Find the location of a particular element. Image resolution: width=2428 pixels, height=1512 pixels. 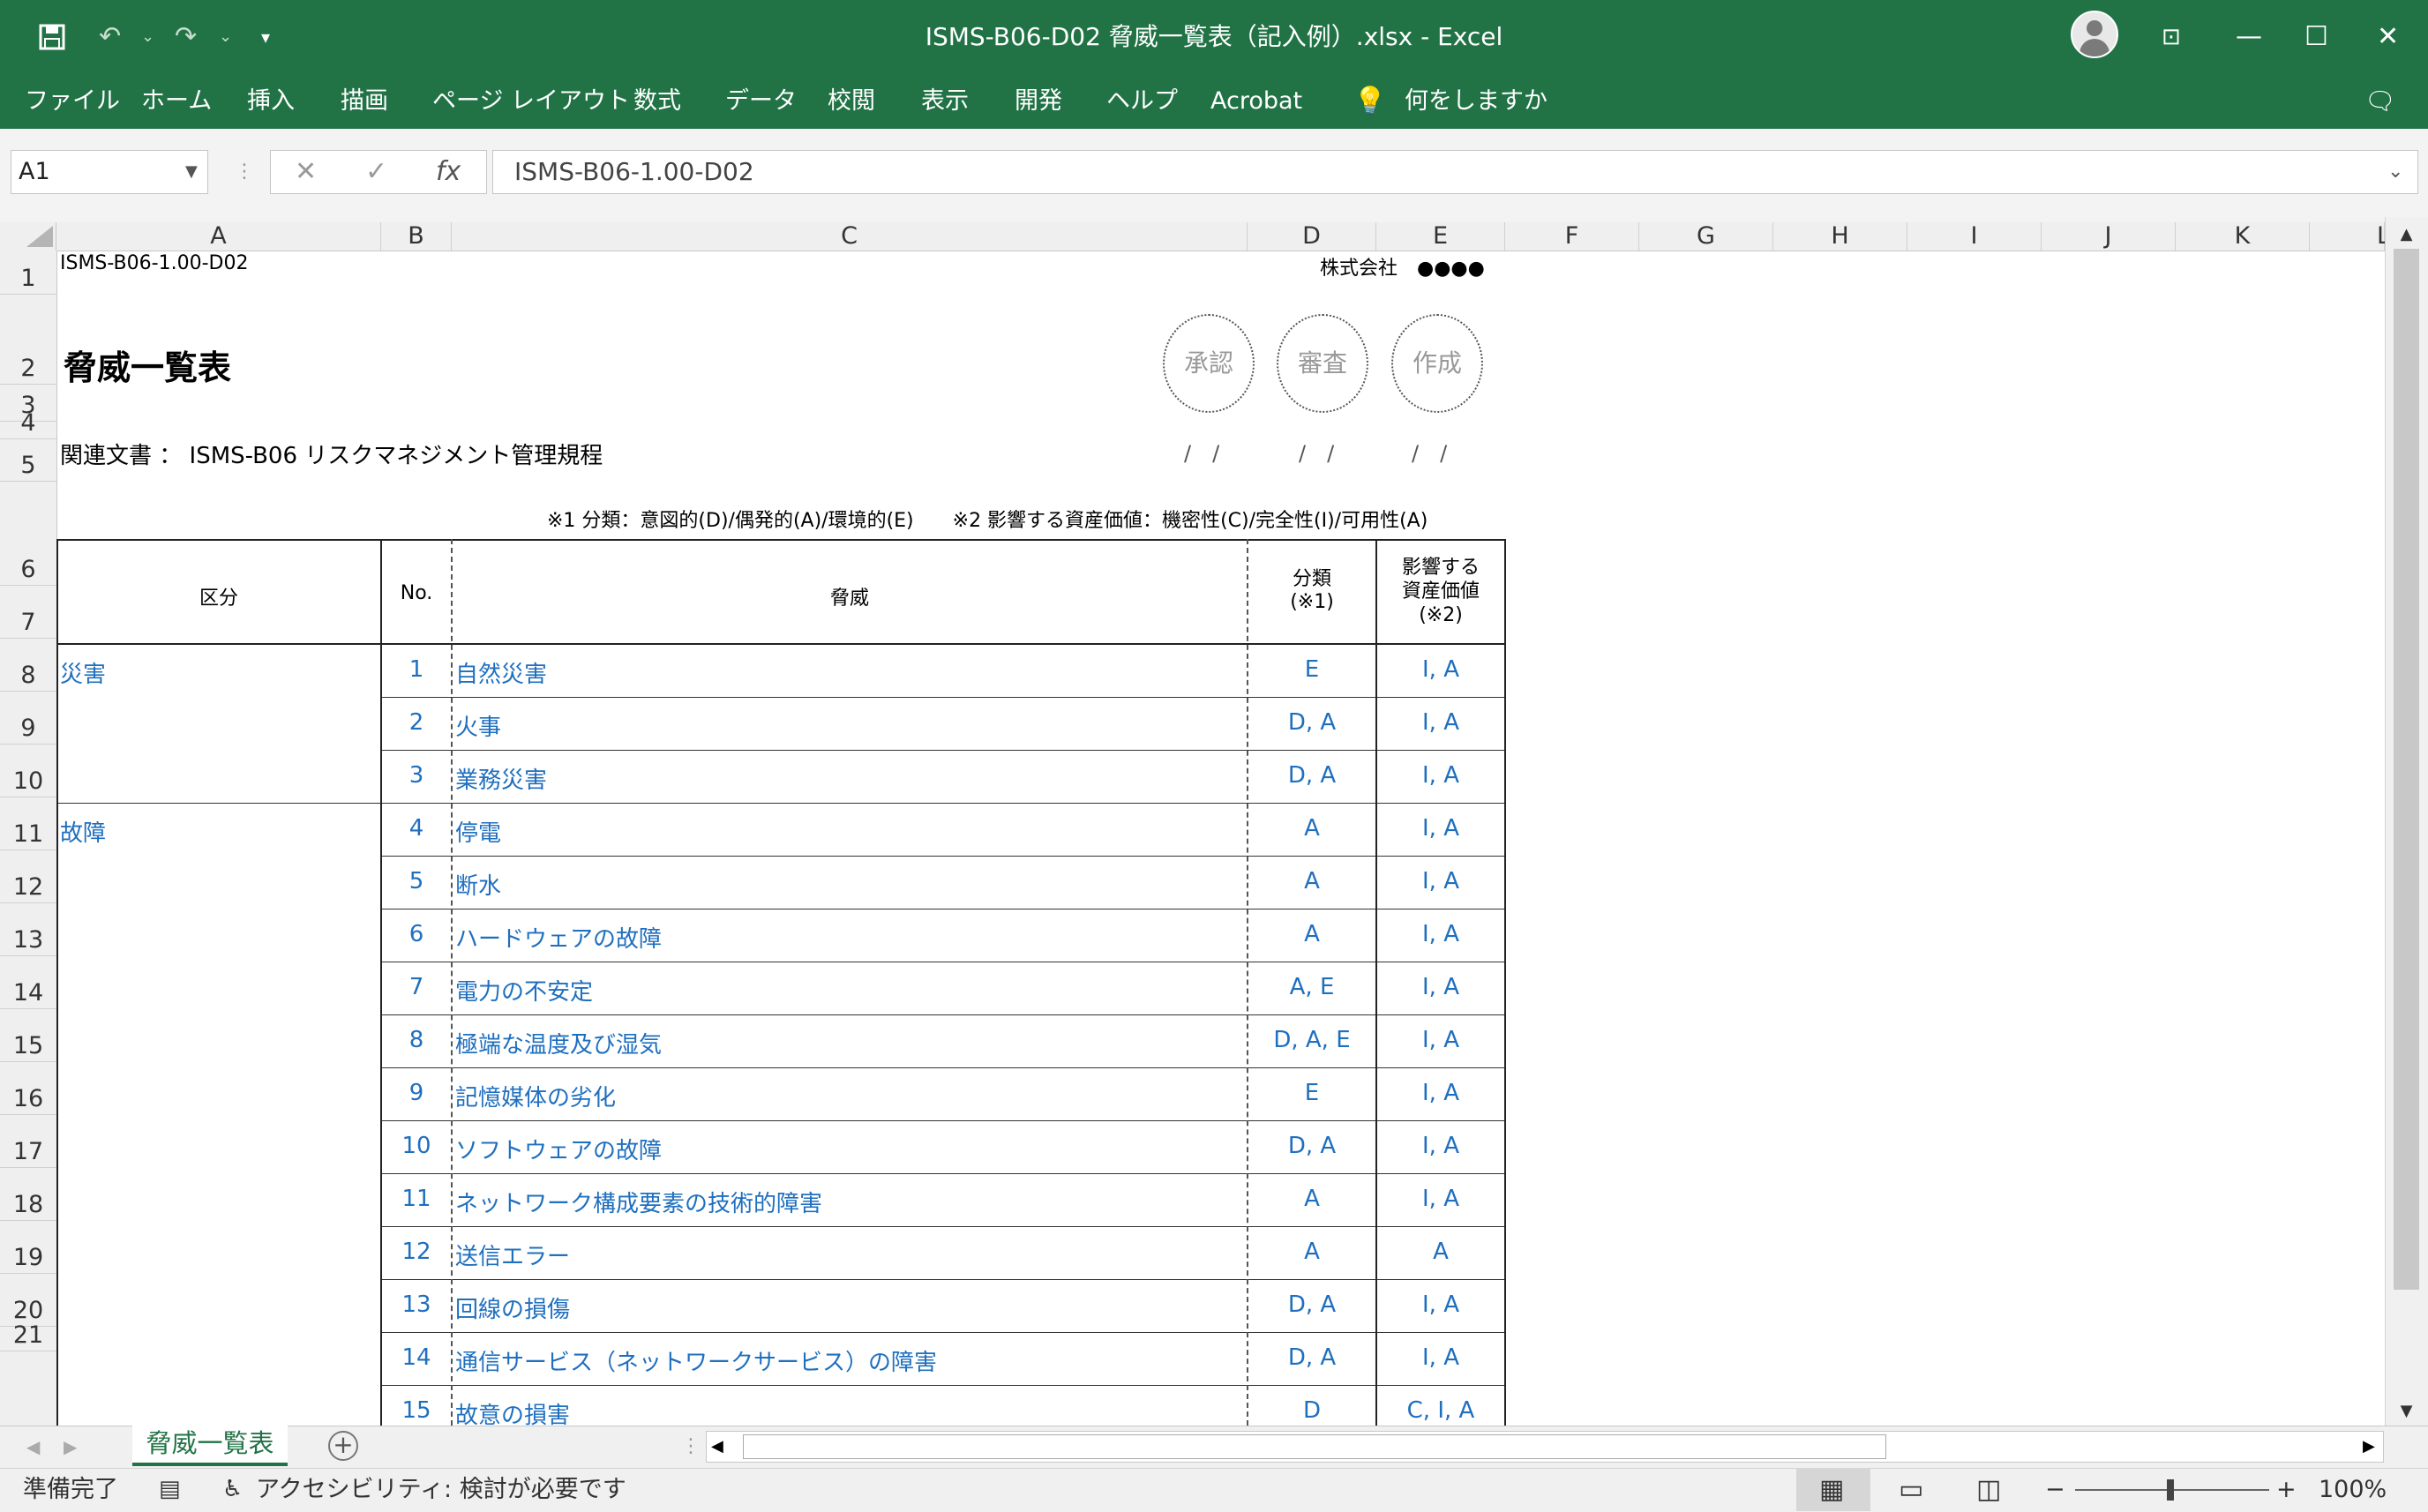

enter-icon: ✓ is located at coordinates (376, 172).